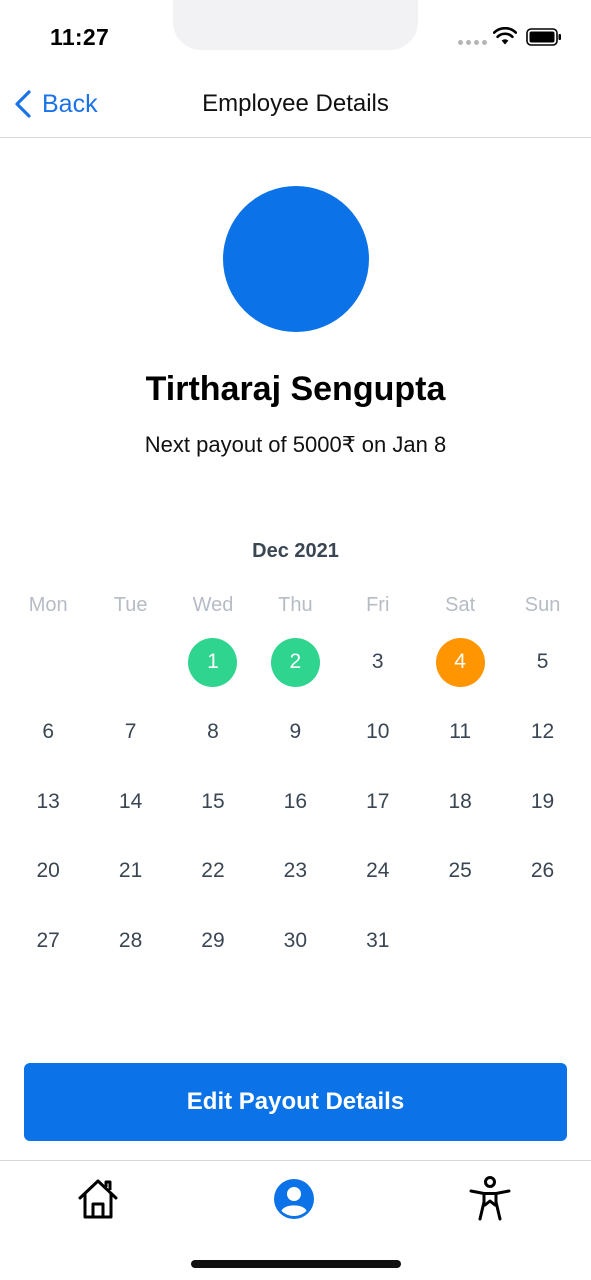 The height and width of the screenshot is (1280, 591). I want to click on avatar, so click(296, 259).